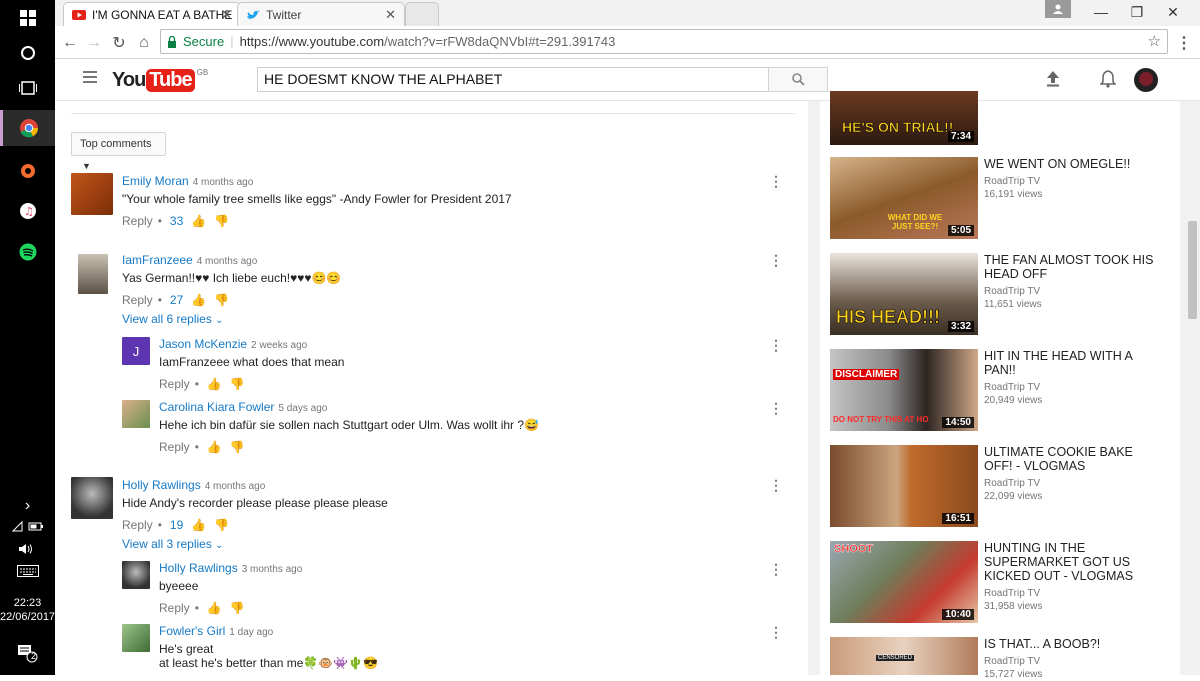  I want to click on keyboard-icon, so click(27, 571).